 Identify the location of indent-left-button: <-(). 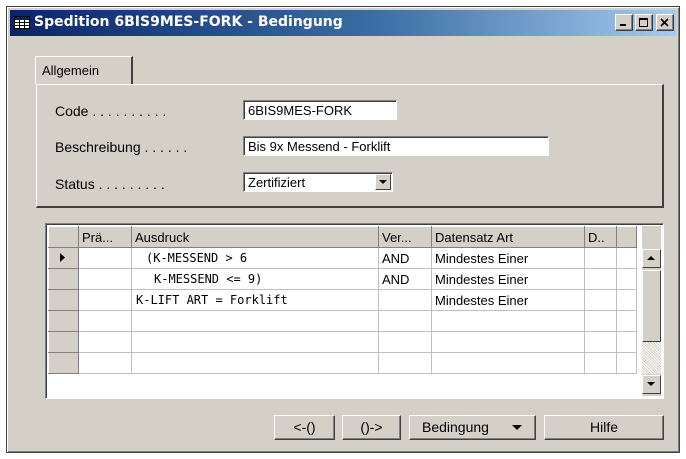
(304, 427).